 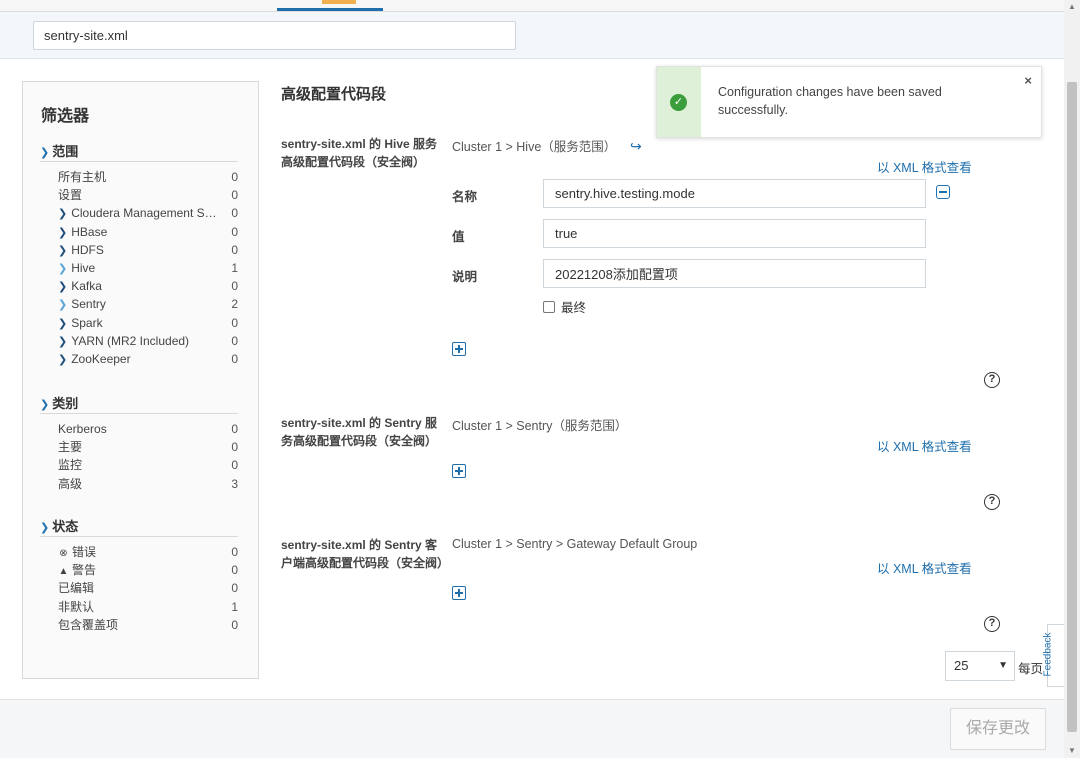 I want to click on chevron-down-icon: ▼, so click(x=1003, y=665).